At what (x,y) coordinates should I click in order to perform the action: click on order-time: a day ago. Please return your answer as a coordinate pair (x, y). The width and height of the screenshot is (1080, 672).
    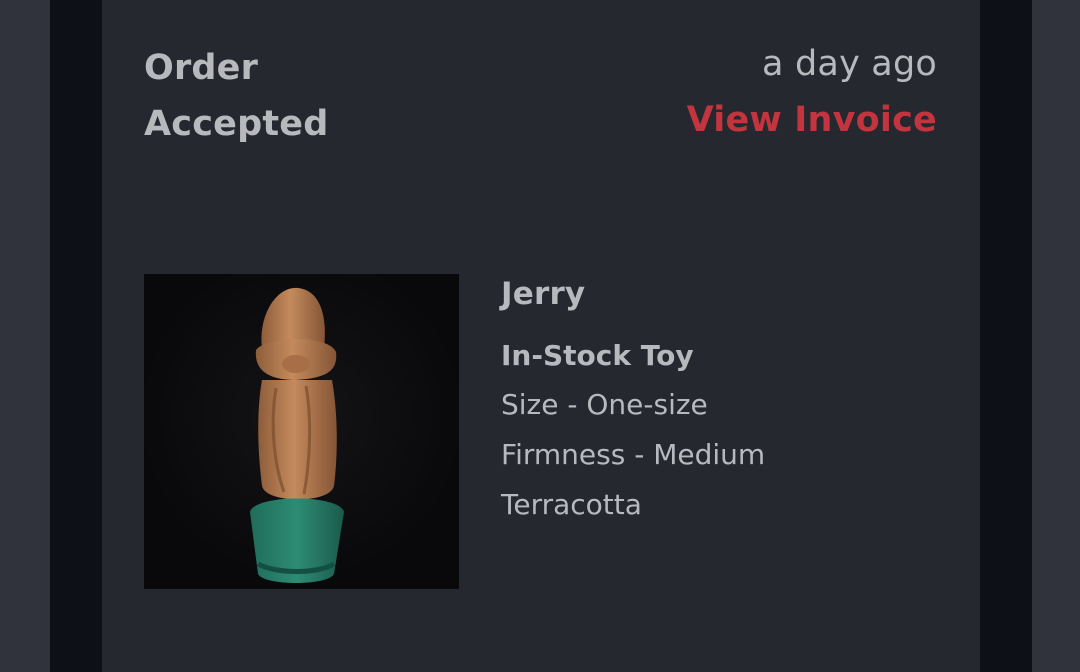
    Looking at the image, I should click on (849, 64).